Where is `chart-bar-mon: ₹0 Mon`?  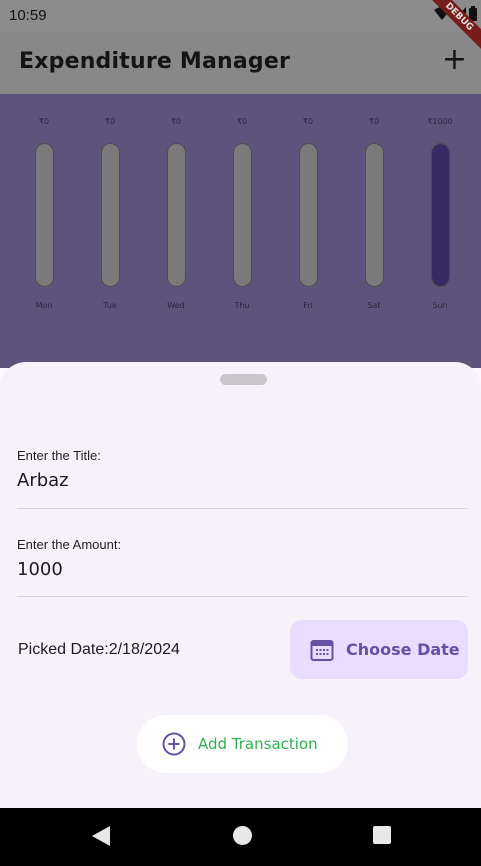 chart-bar-mon: ₹0 Mon is located at coordinates (44, 213).